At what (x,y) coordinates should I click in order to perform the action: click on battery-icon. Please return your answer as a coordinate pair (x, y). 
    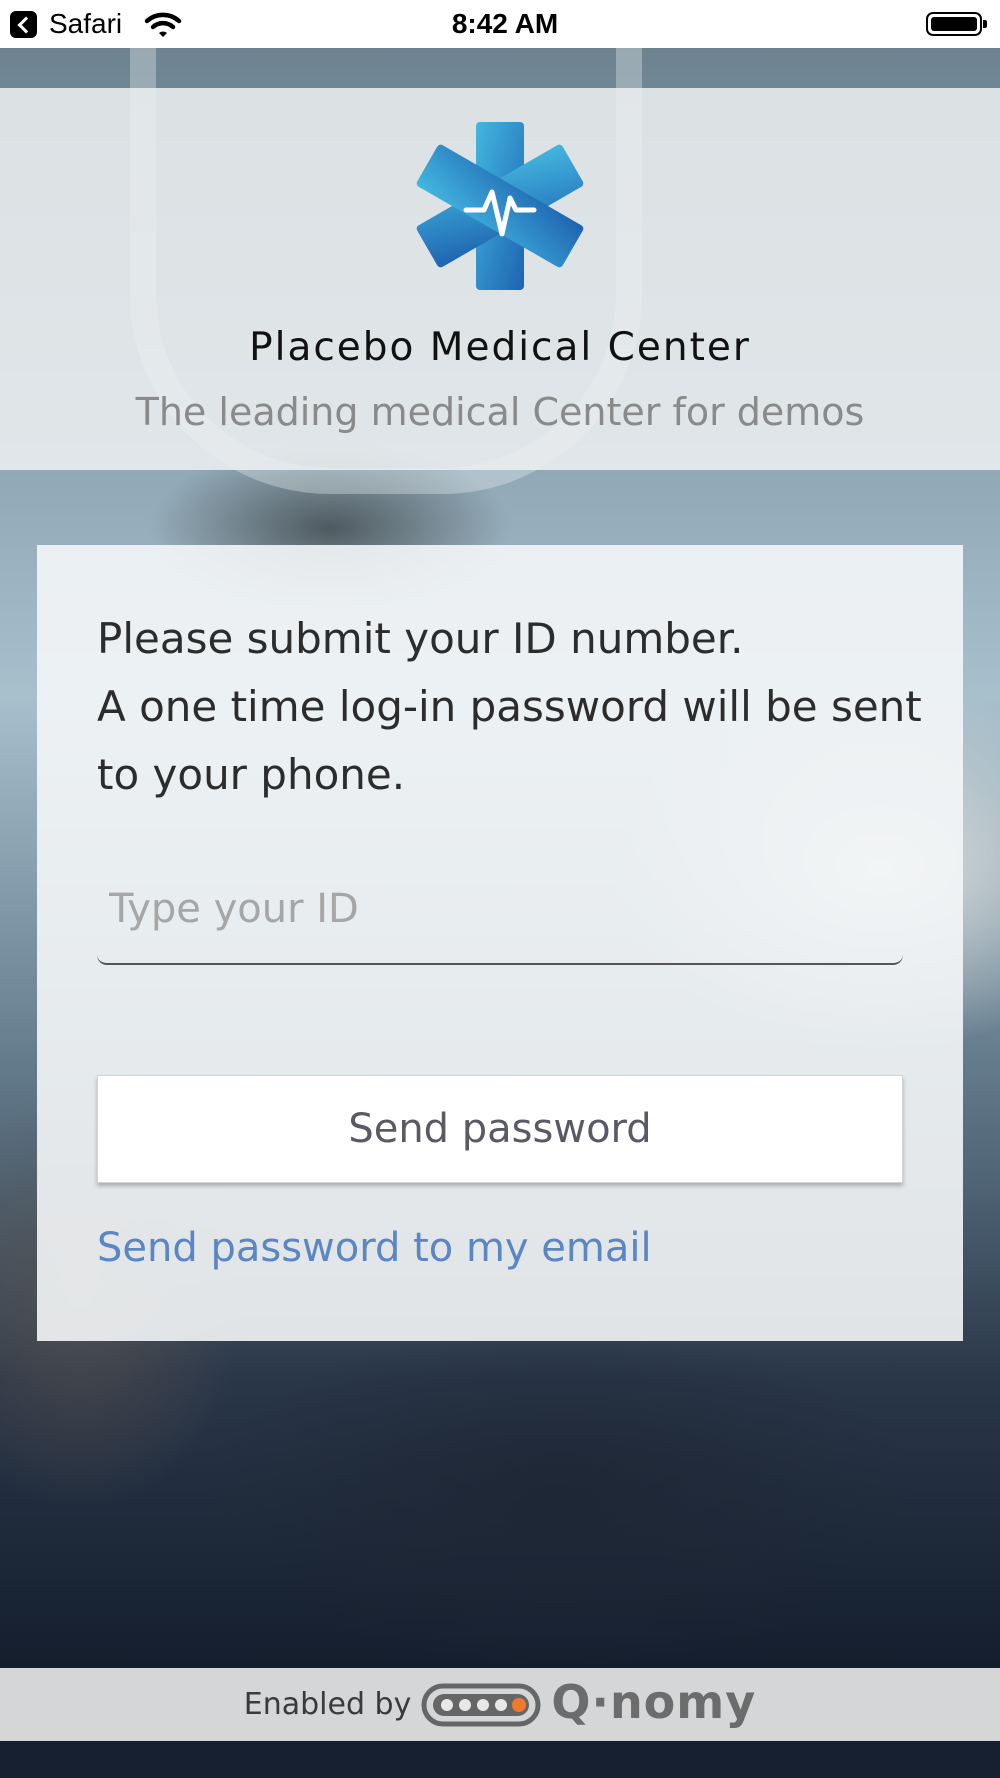
    Looking at the image, I should click on (956, 24).